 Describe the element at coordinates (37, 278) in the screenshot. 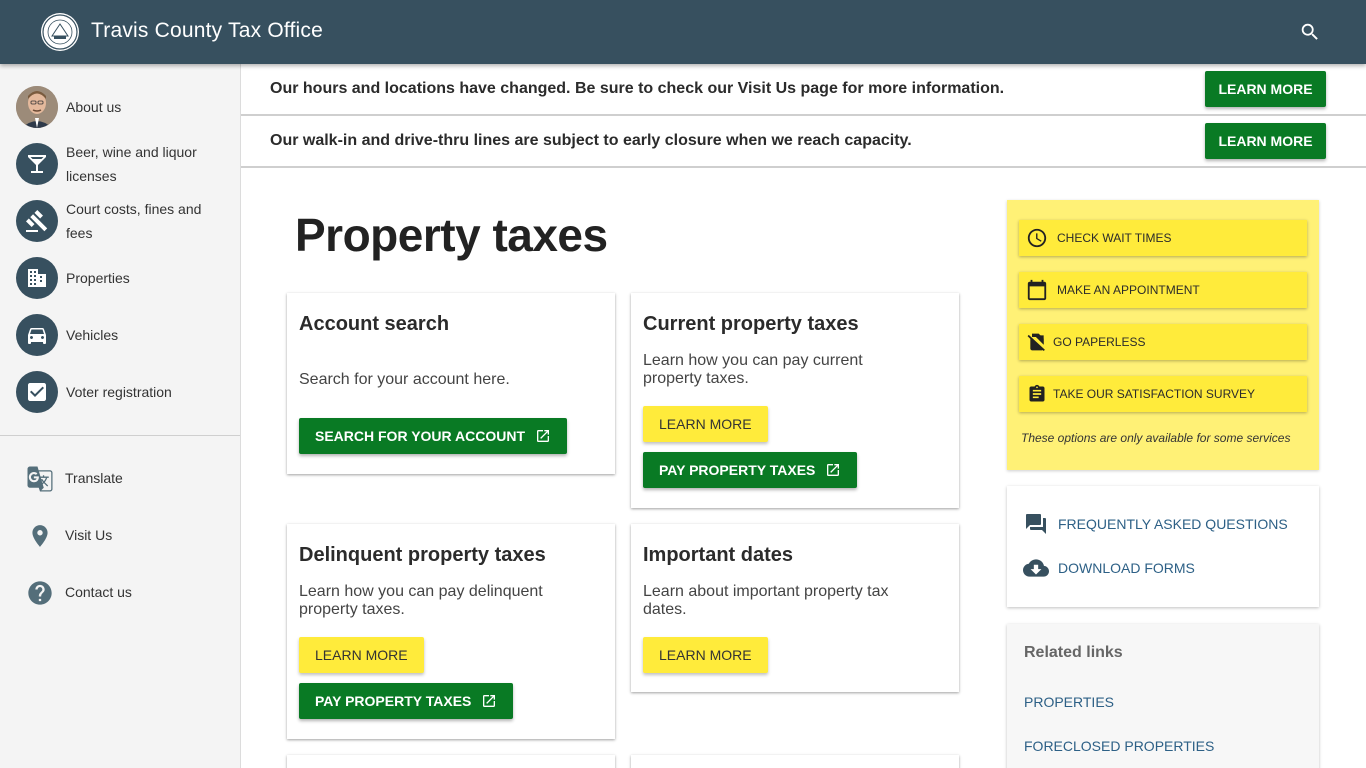

I see `building-icon` at that location.